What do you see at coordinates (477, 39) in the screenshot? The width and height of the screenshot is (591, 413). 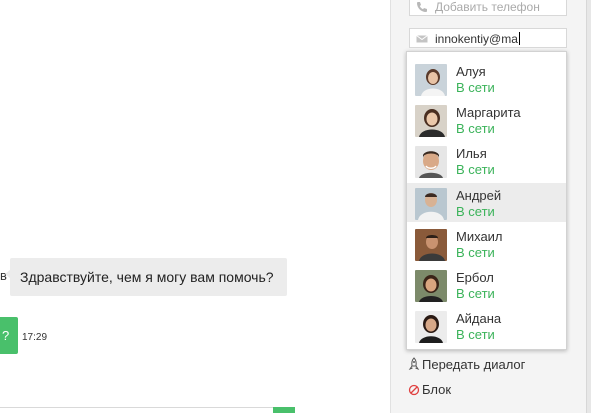 I see `email-value: innokentiy@ma` at bounding box center [477, 39].